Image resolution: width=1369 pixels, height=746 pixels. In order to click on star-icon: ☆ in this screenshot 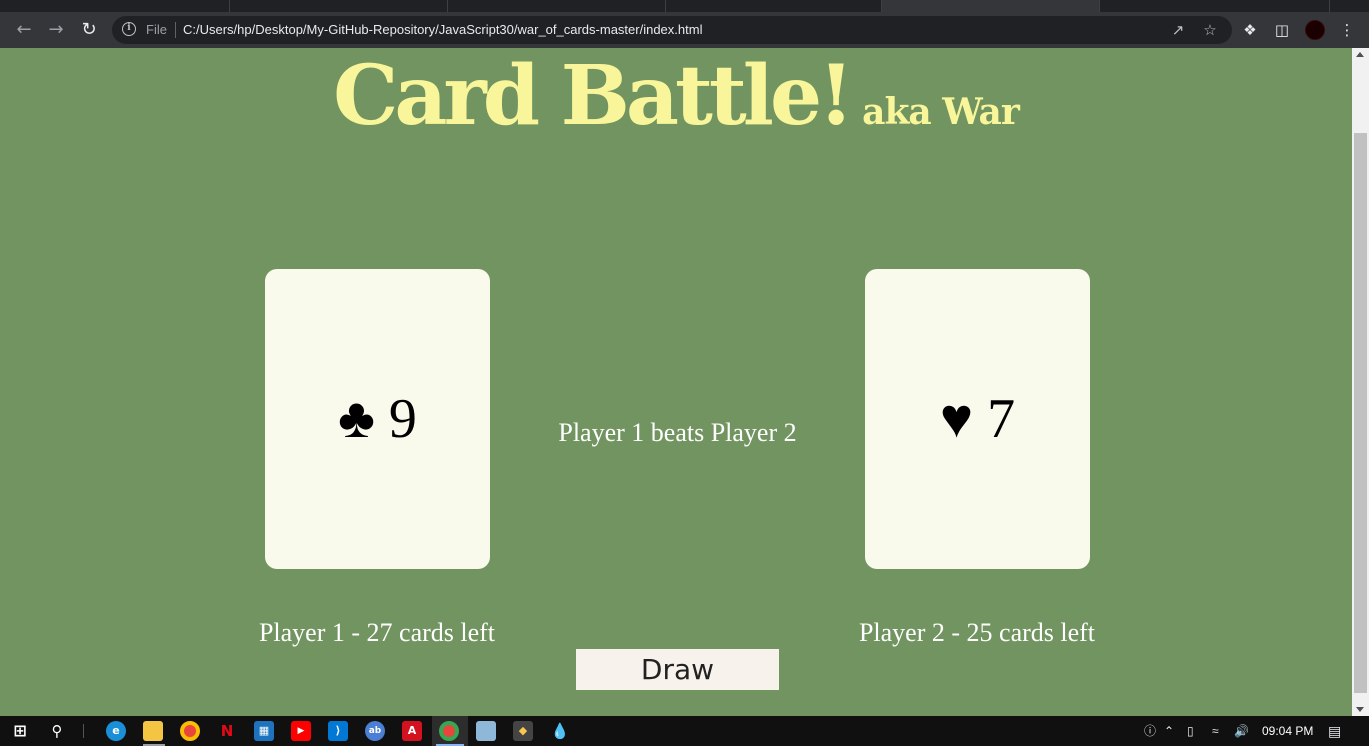, I will do `click(1210, 30)`.